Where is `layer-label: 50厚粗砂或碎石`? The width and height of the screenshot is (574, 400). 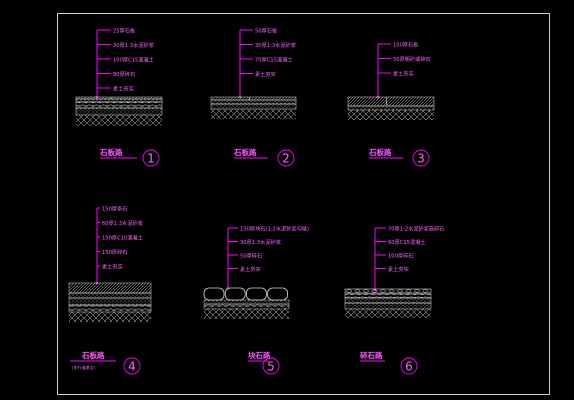
layer-label: 50厚粗砂或碎石 is located at coordinates (412, 59).